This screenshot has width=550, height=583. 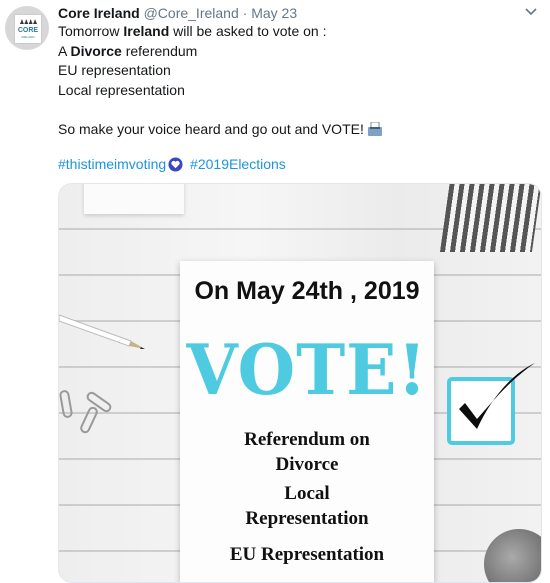 What do you see at coordinates (307, 439) in the screenshot?
I see `poster-item-referendum: Referendum on` at bounding box center [307, 439].